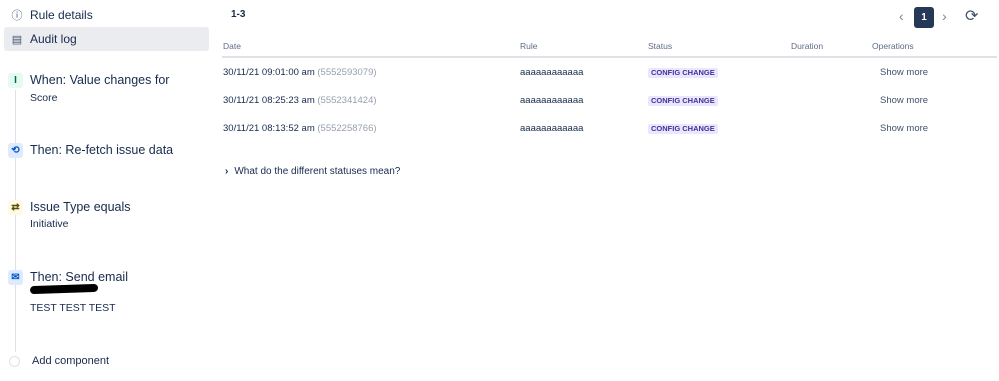 This screenshot has height=381, width=999. What do you see at coordinates (17, 16) in the screenshot?
I see `info-icon: ⓘ` at bounding box center [17, 16].